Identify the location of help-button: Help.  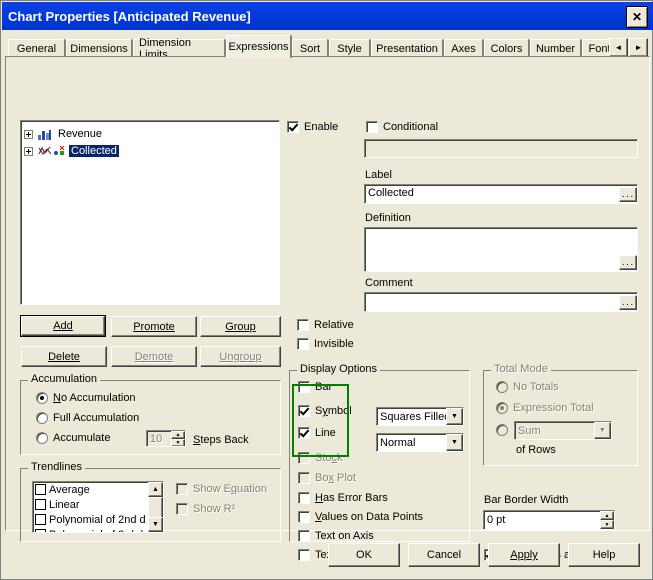
(604, 555).